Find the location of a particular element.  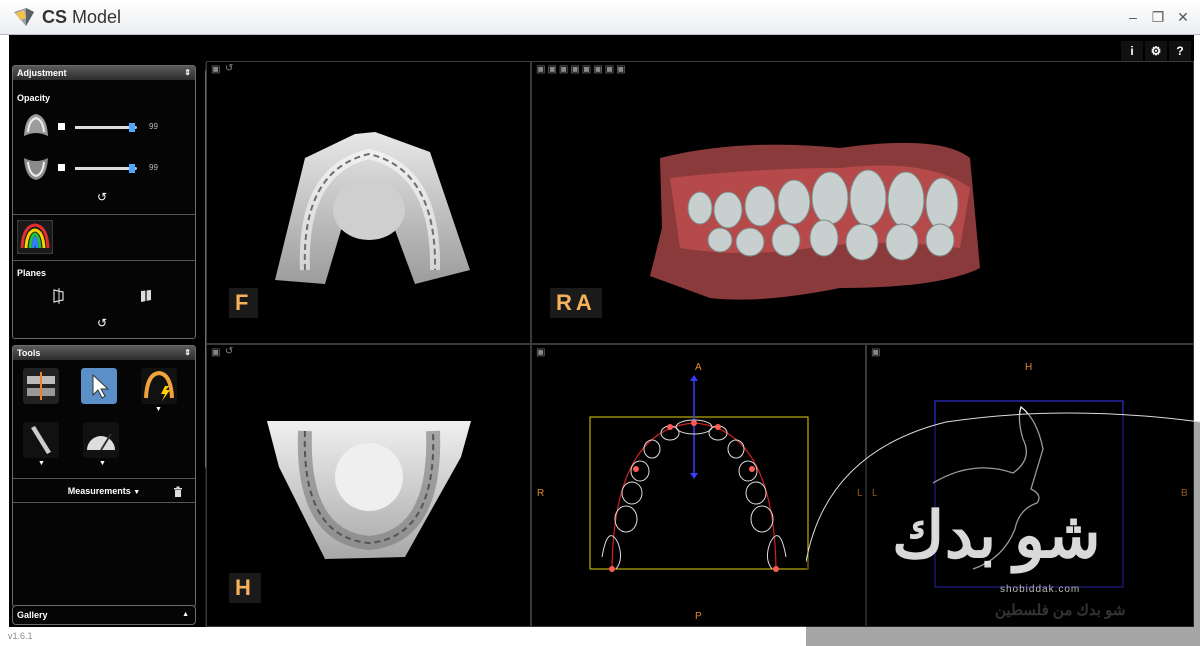

tools-panel: Tools ⇕ ▼ ▼ ▼ Measurements ▼ is located at coordinates (104, 476).